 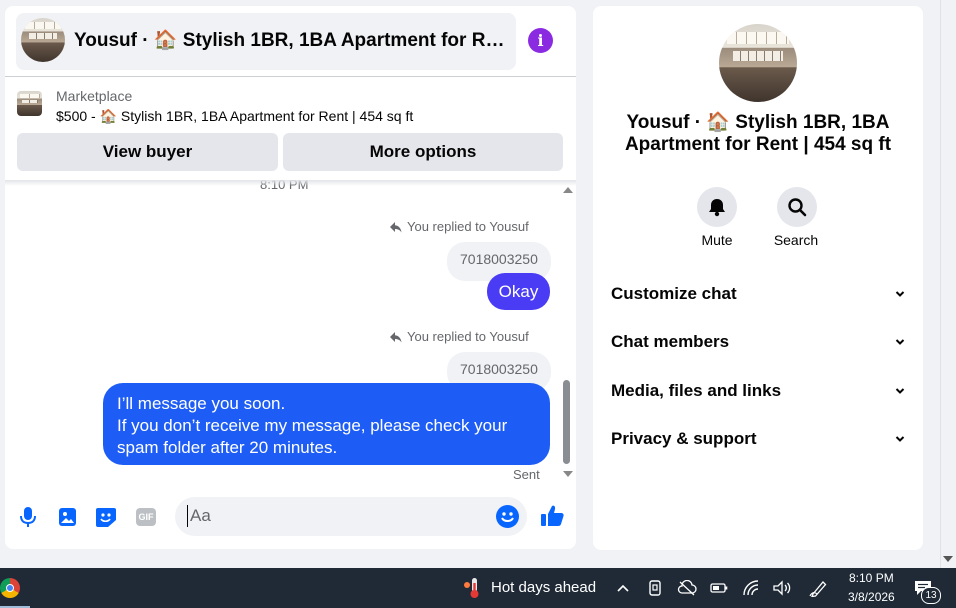 I want to click on notification-count-badge: 13, so click(x=931, y=595).